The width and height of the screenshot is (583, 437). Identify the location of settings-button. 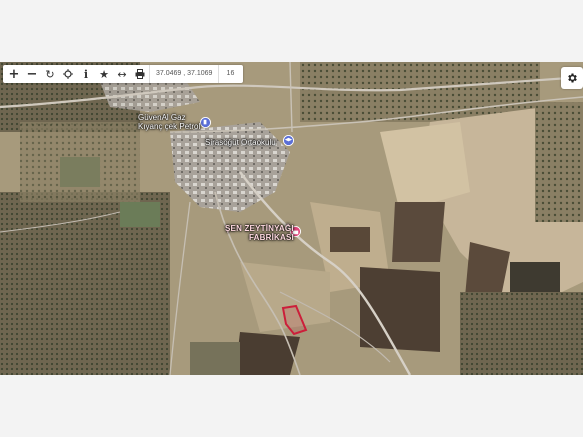
(572, 78).